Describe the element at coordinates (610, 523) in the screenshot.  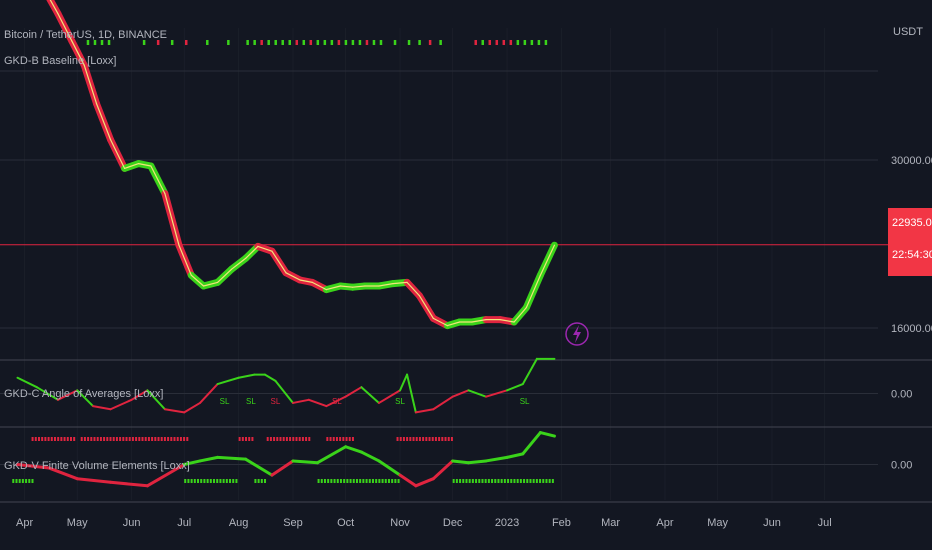
I see `x-tick-label: Mar` at that location.